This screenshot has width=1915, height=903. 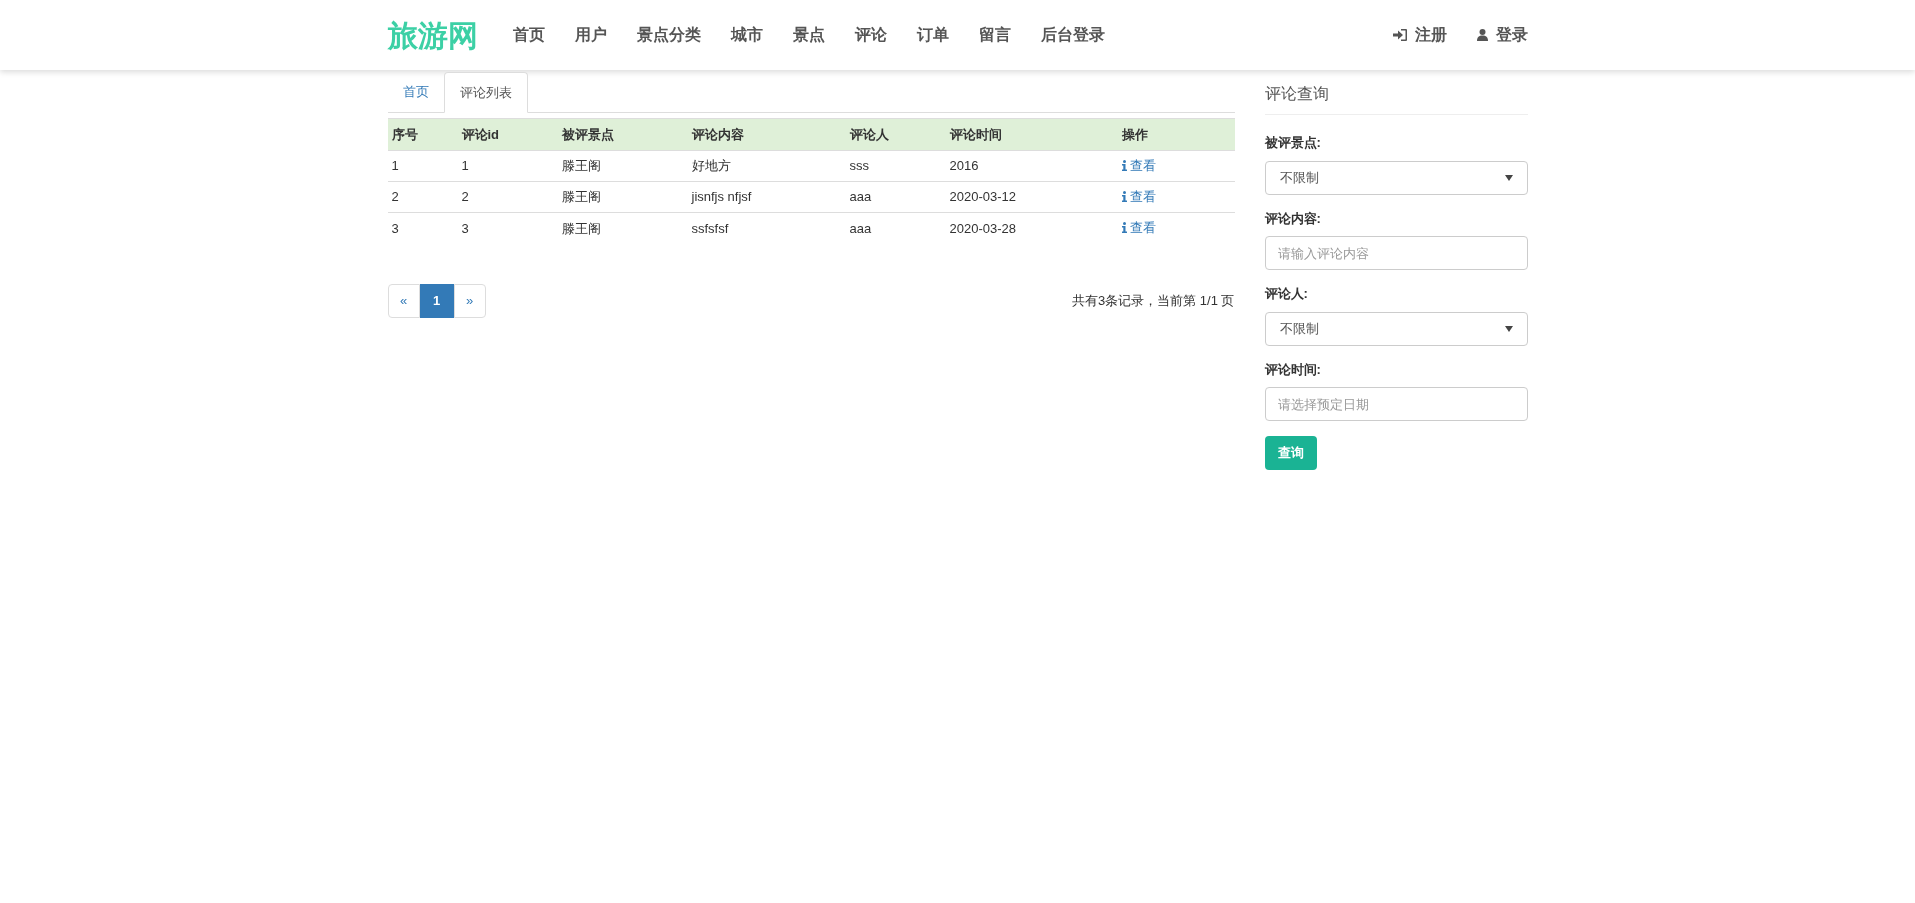 I want to click on table-cell: sss, so click(x=859, y=166).